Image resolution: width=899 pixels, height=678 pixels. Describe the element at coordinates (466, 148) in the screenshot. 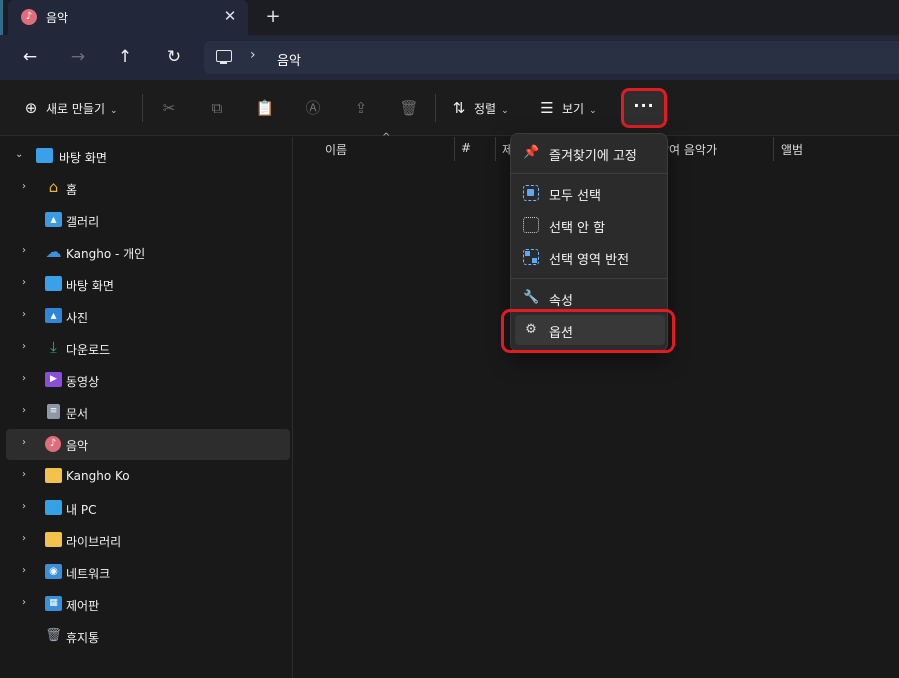

I see `column-header-number: #` at that location.